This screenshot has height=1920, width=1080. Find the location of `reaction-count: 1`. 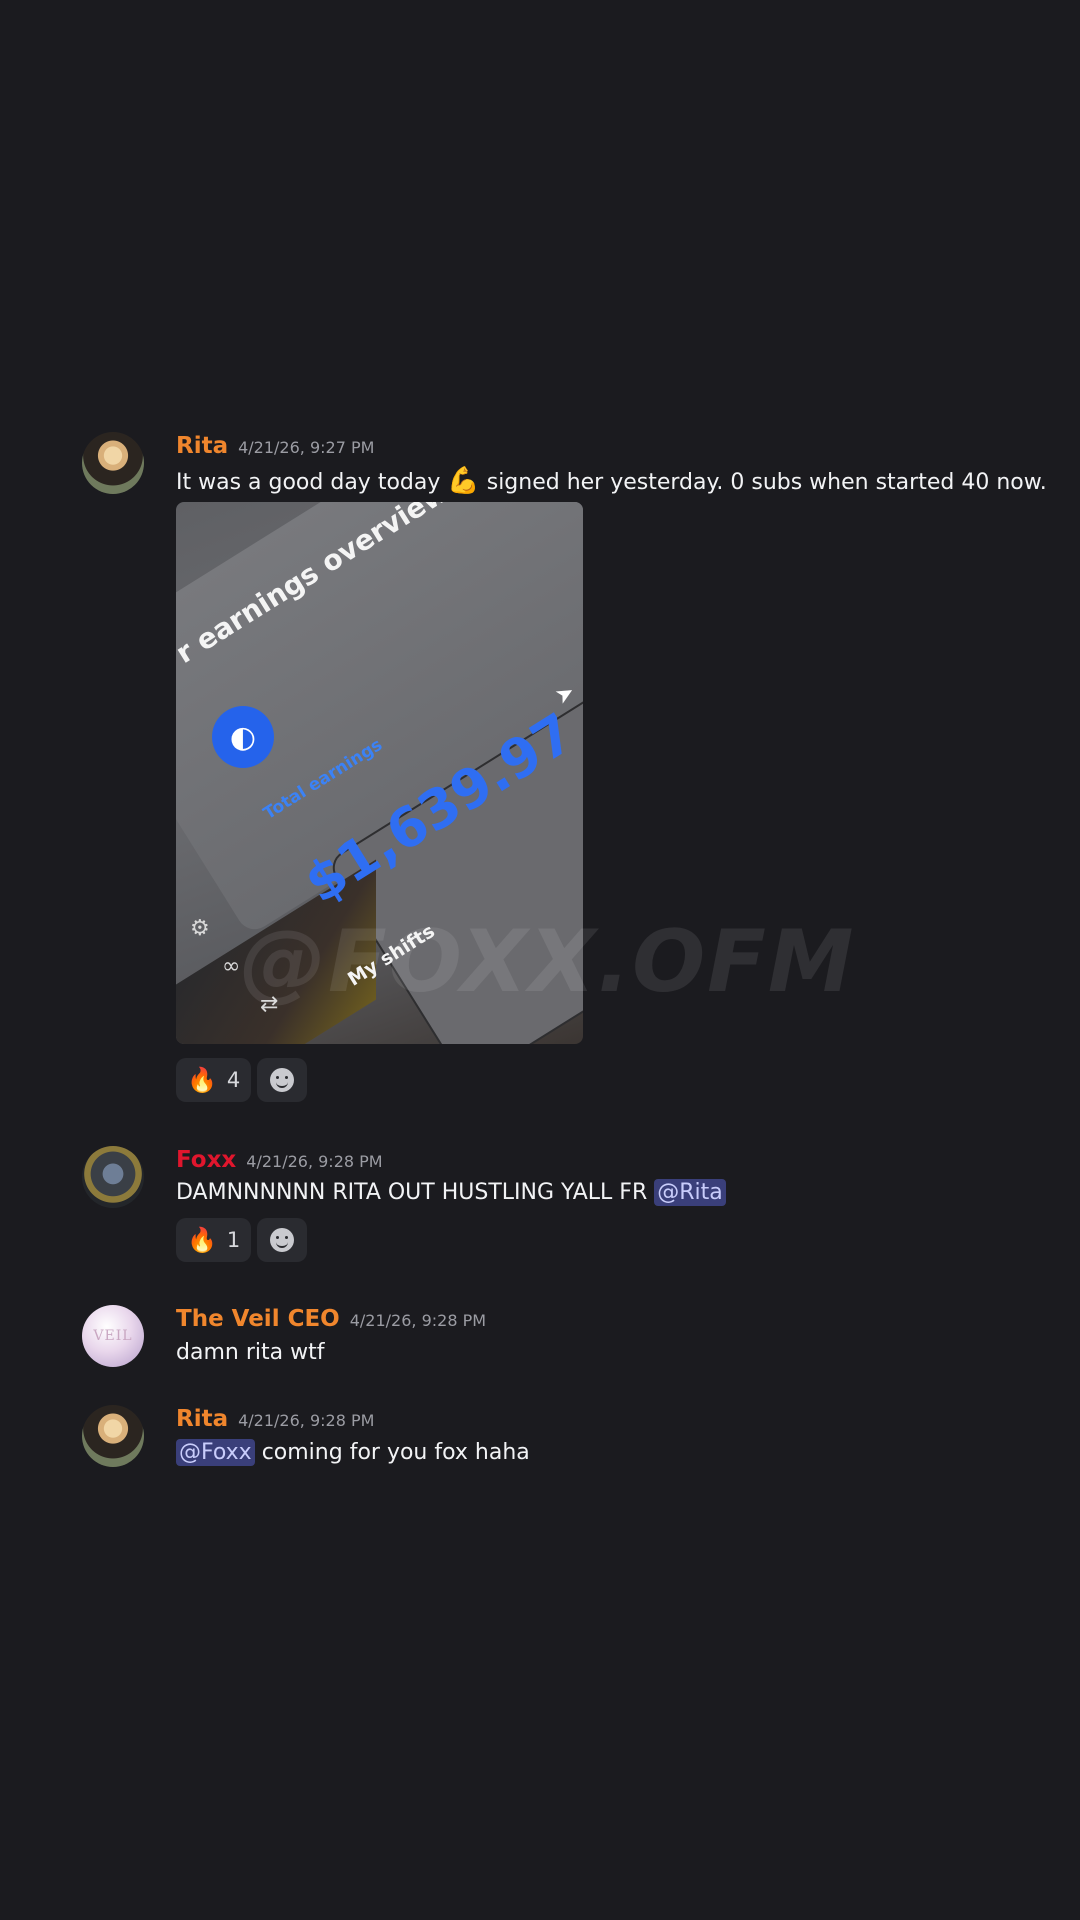

reaction-count: 1 is located at coordinates (233, 1240).